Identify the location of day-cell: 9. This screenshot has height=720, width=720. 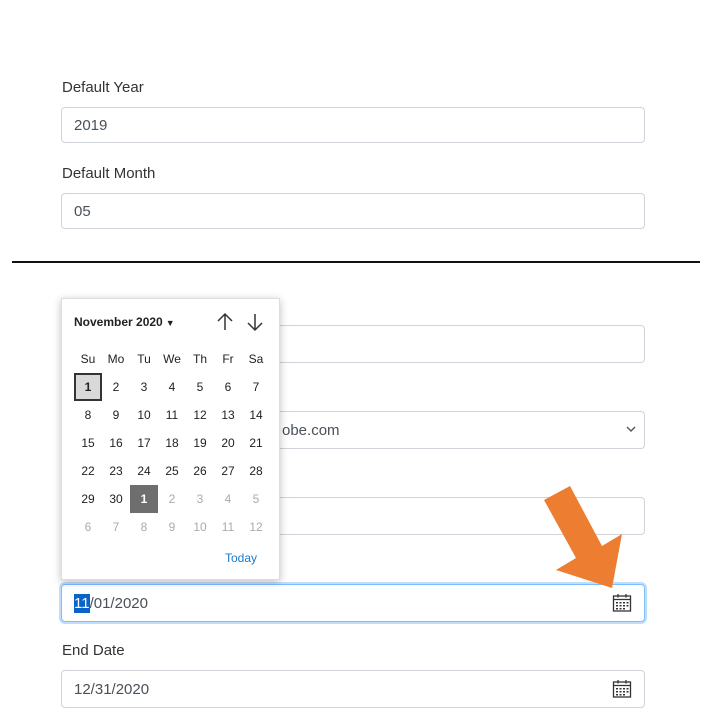
(116, 415).